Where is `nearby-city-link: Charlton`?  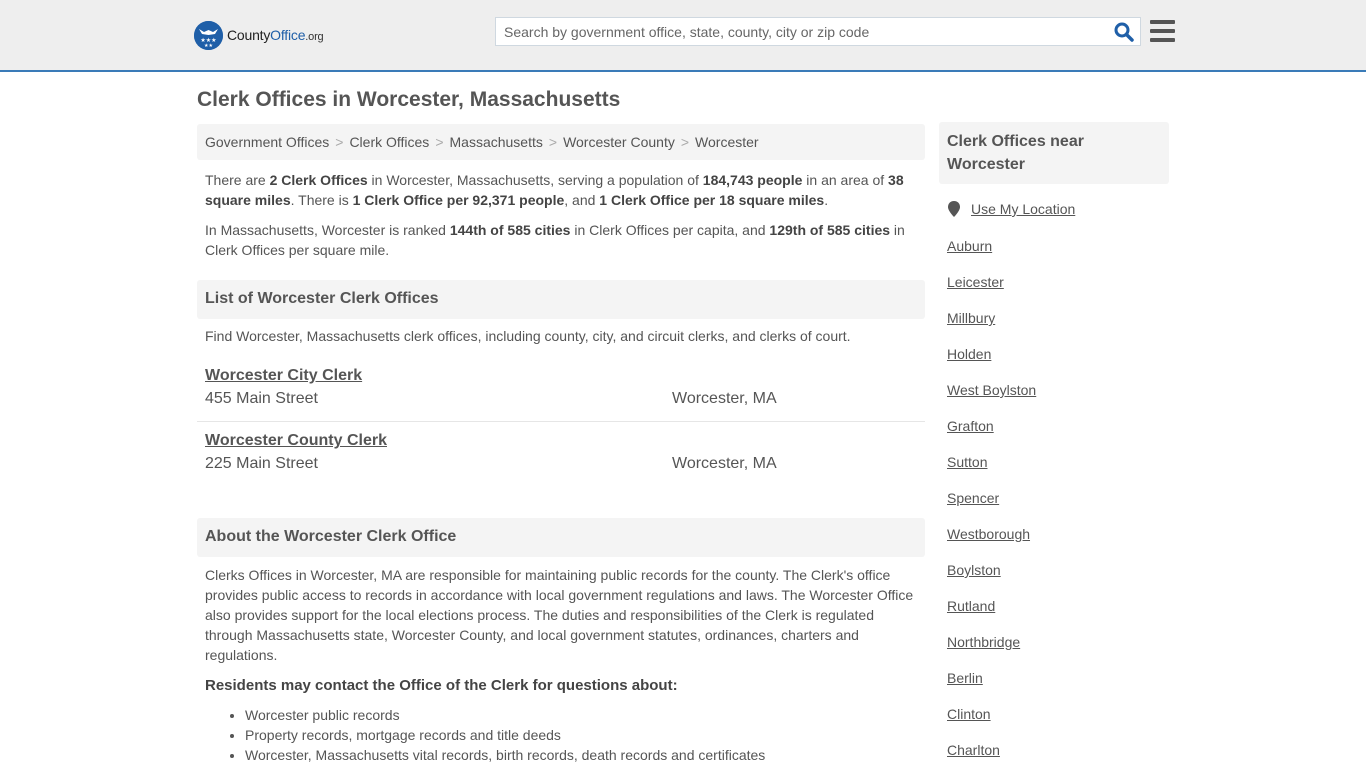
nearby-city-link: Charlton is located at coordinates (973, 750).